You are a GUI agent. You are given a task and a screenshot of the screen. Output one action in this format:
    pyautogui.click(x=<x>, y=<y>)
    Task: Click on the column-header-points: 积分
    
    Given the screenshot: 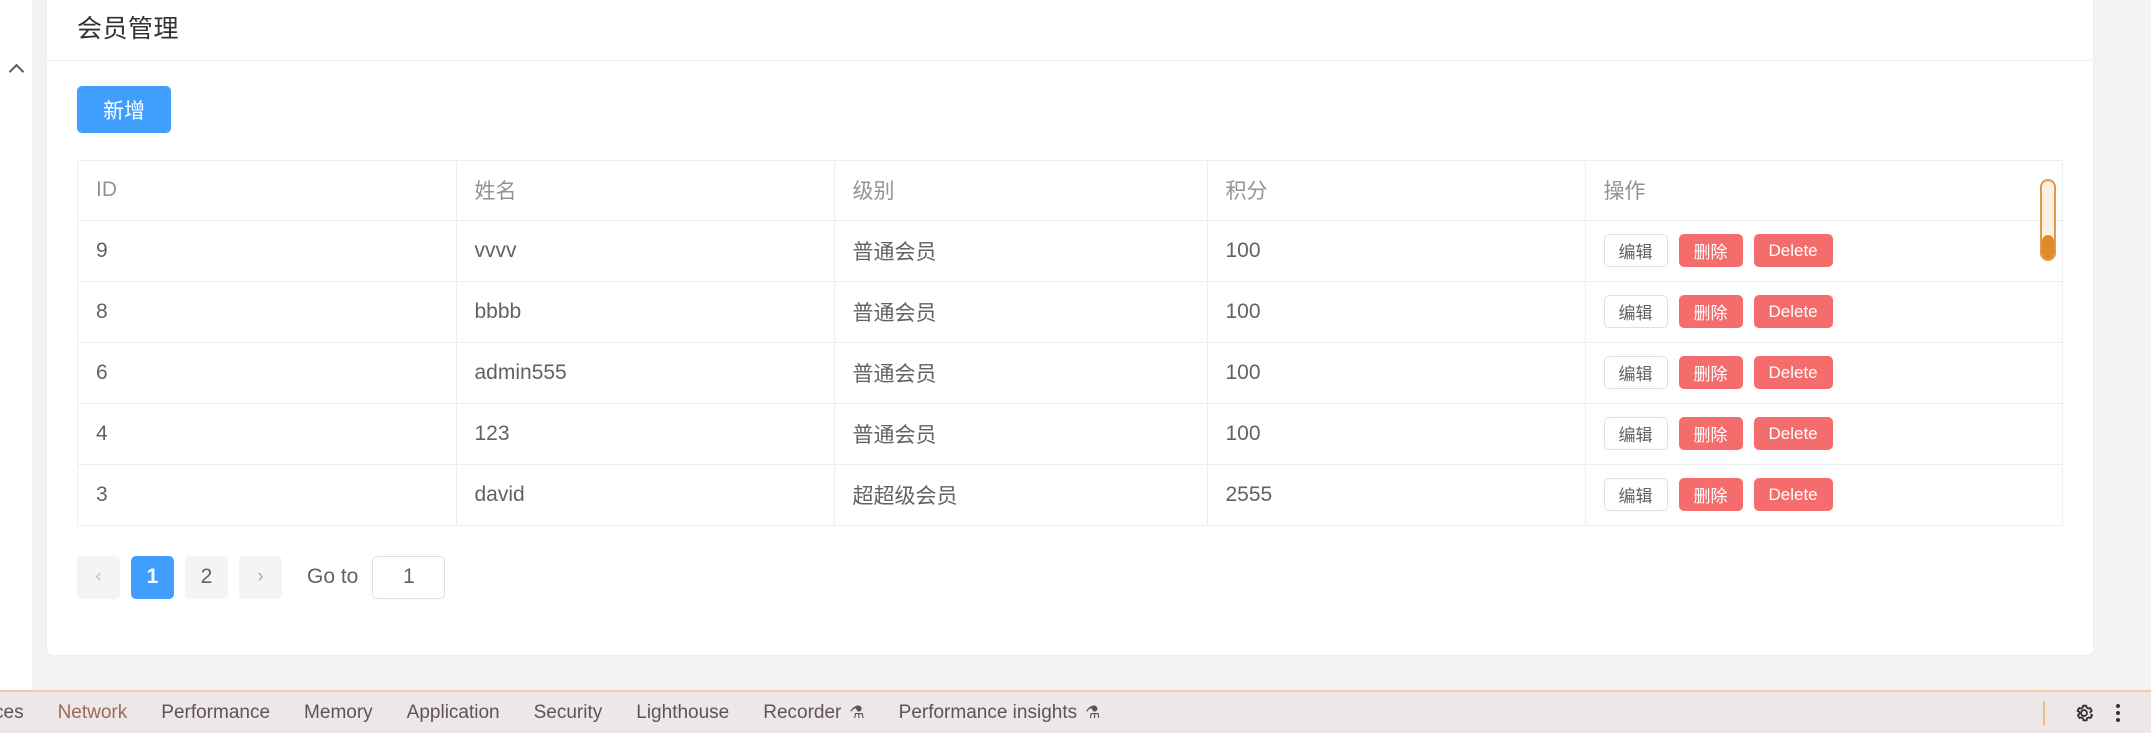 What is the action you would take?
    pyautogui.click(x=1396, y=191)
    